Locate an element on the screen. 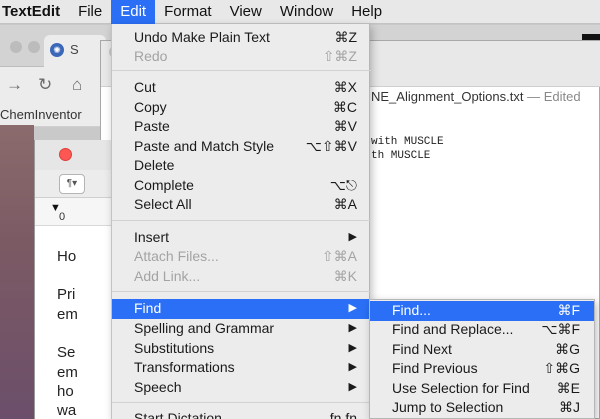 This screenshot has height=419, width=600. menu-item-shortcut: ⌘Z is located at coordinates (345, 37).